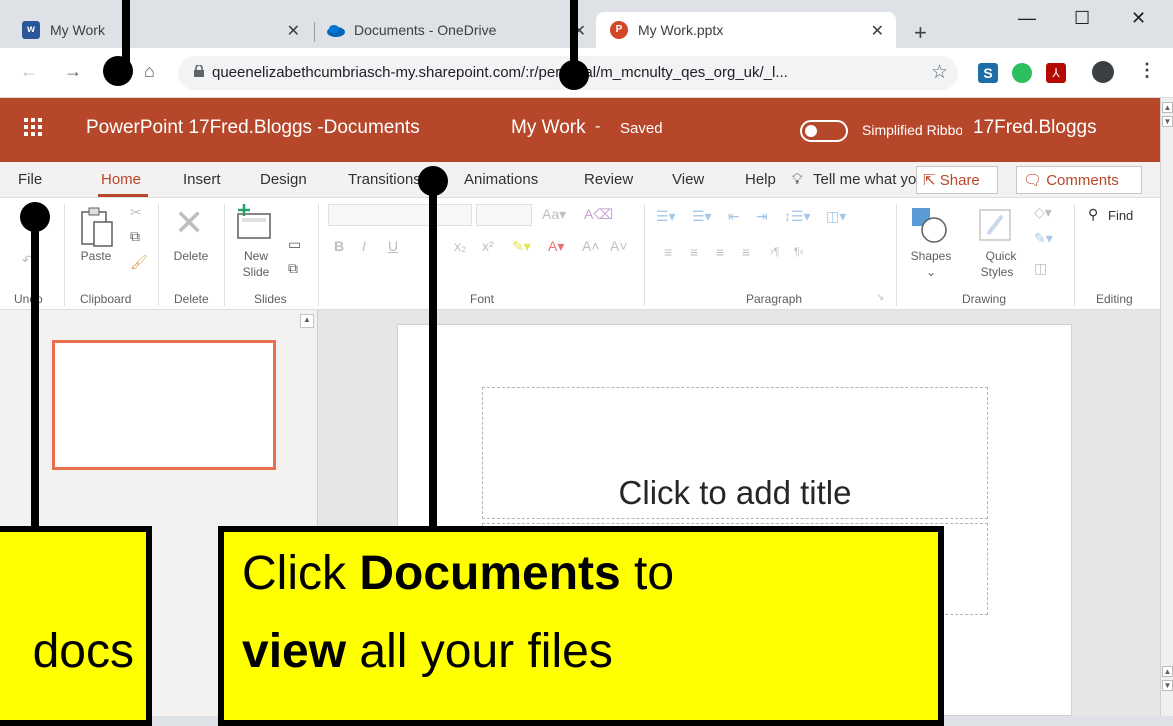  Describe the element at coordinates (688, 179) in the screenshot. I see `tab-view: View` at that location.